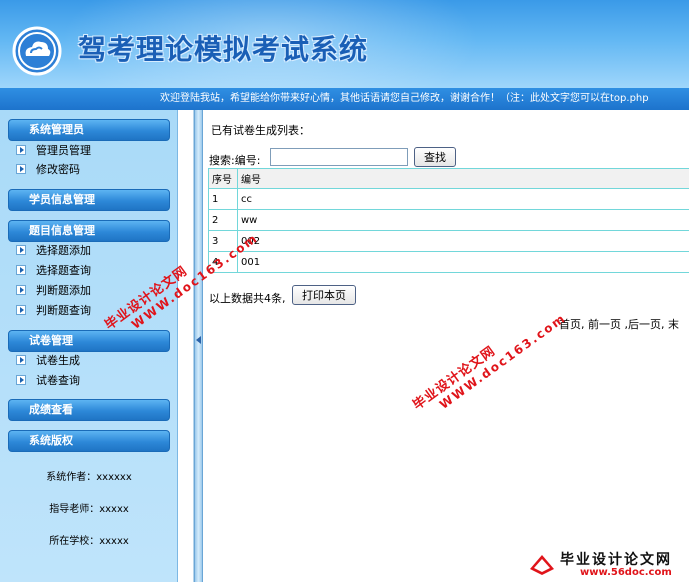  Describe the element at coordinates (463, 241) in the screenshot. I see `cell-code: 002` at that location.